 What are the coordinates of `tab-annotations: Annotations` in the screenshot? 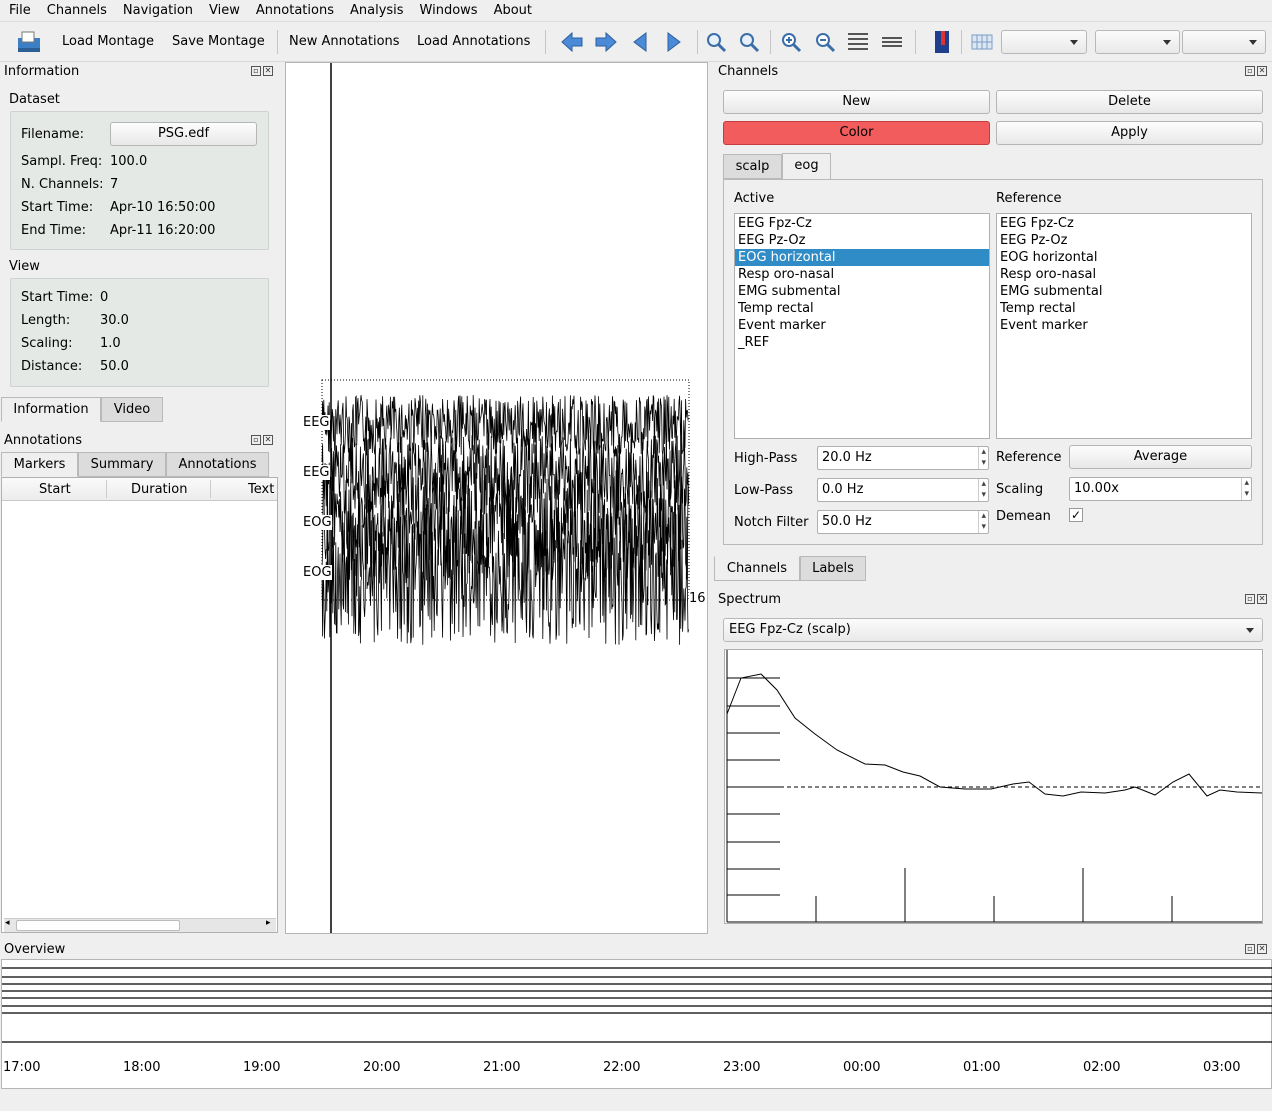 It's located at (217, 464).